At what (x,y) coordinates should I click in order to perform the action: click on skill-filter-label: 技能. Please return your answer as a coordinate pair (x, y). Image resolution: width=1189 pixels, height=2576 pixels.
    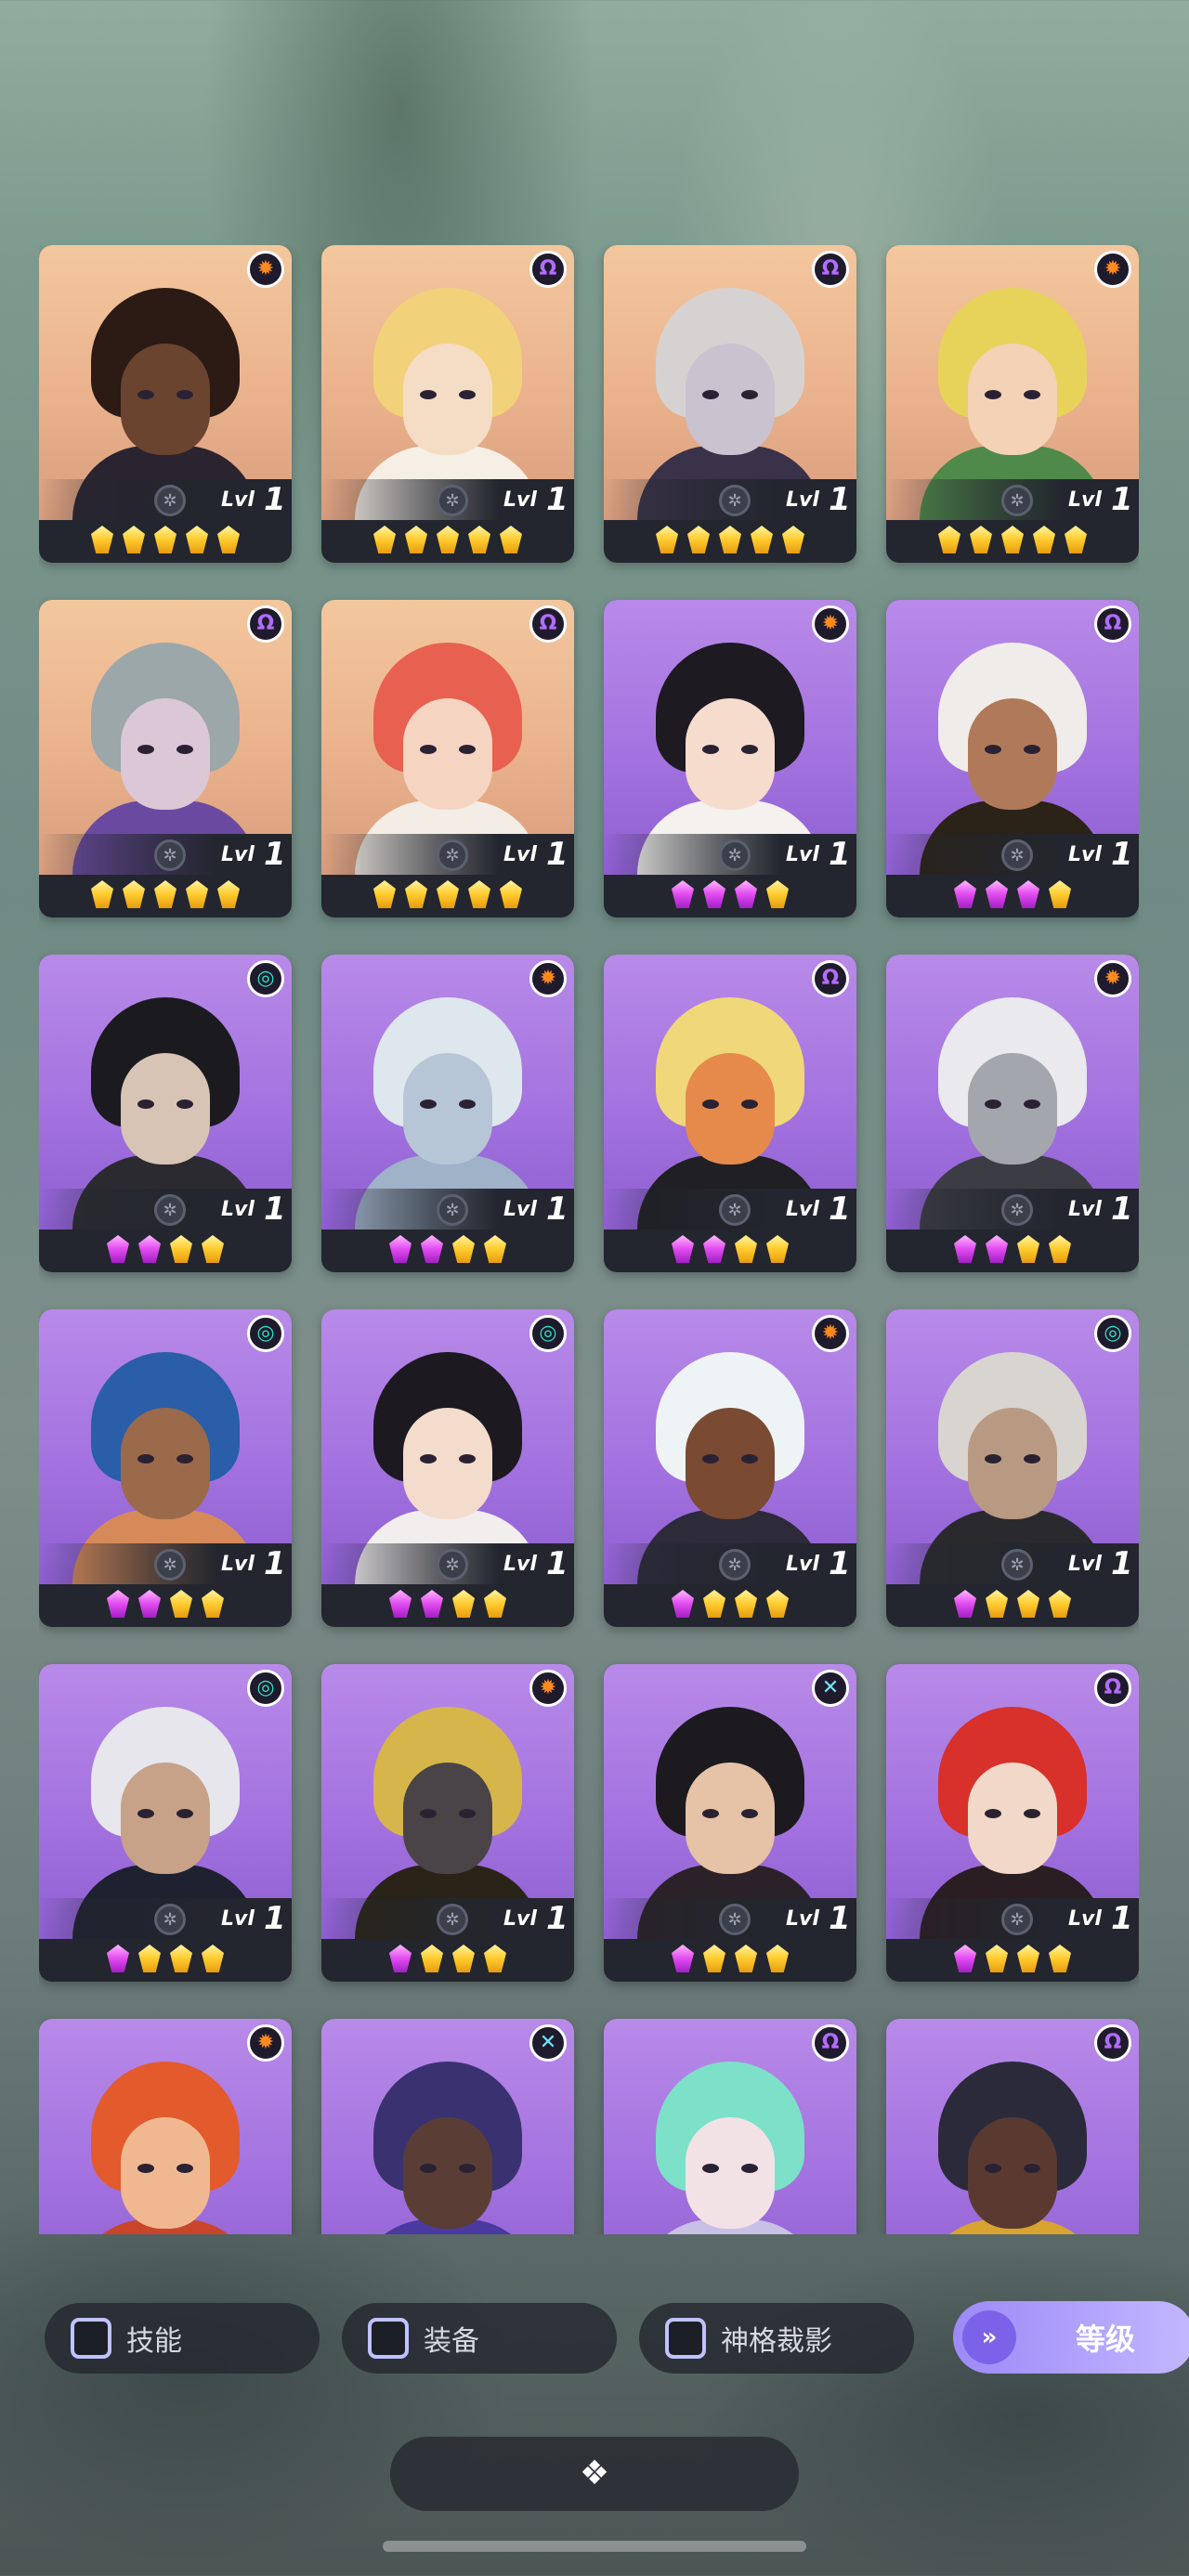
    Looking at the image, I should click on (154, 2341).